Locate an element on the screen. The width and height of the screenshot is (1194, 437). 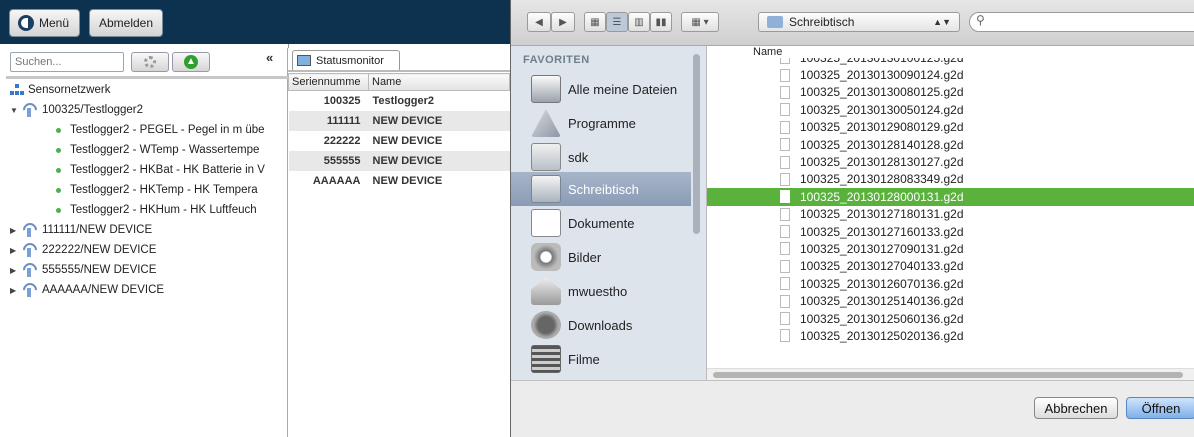
icon-view-button: ▦ is located at coordinates (595, 22).